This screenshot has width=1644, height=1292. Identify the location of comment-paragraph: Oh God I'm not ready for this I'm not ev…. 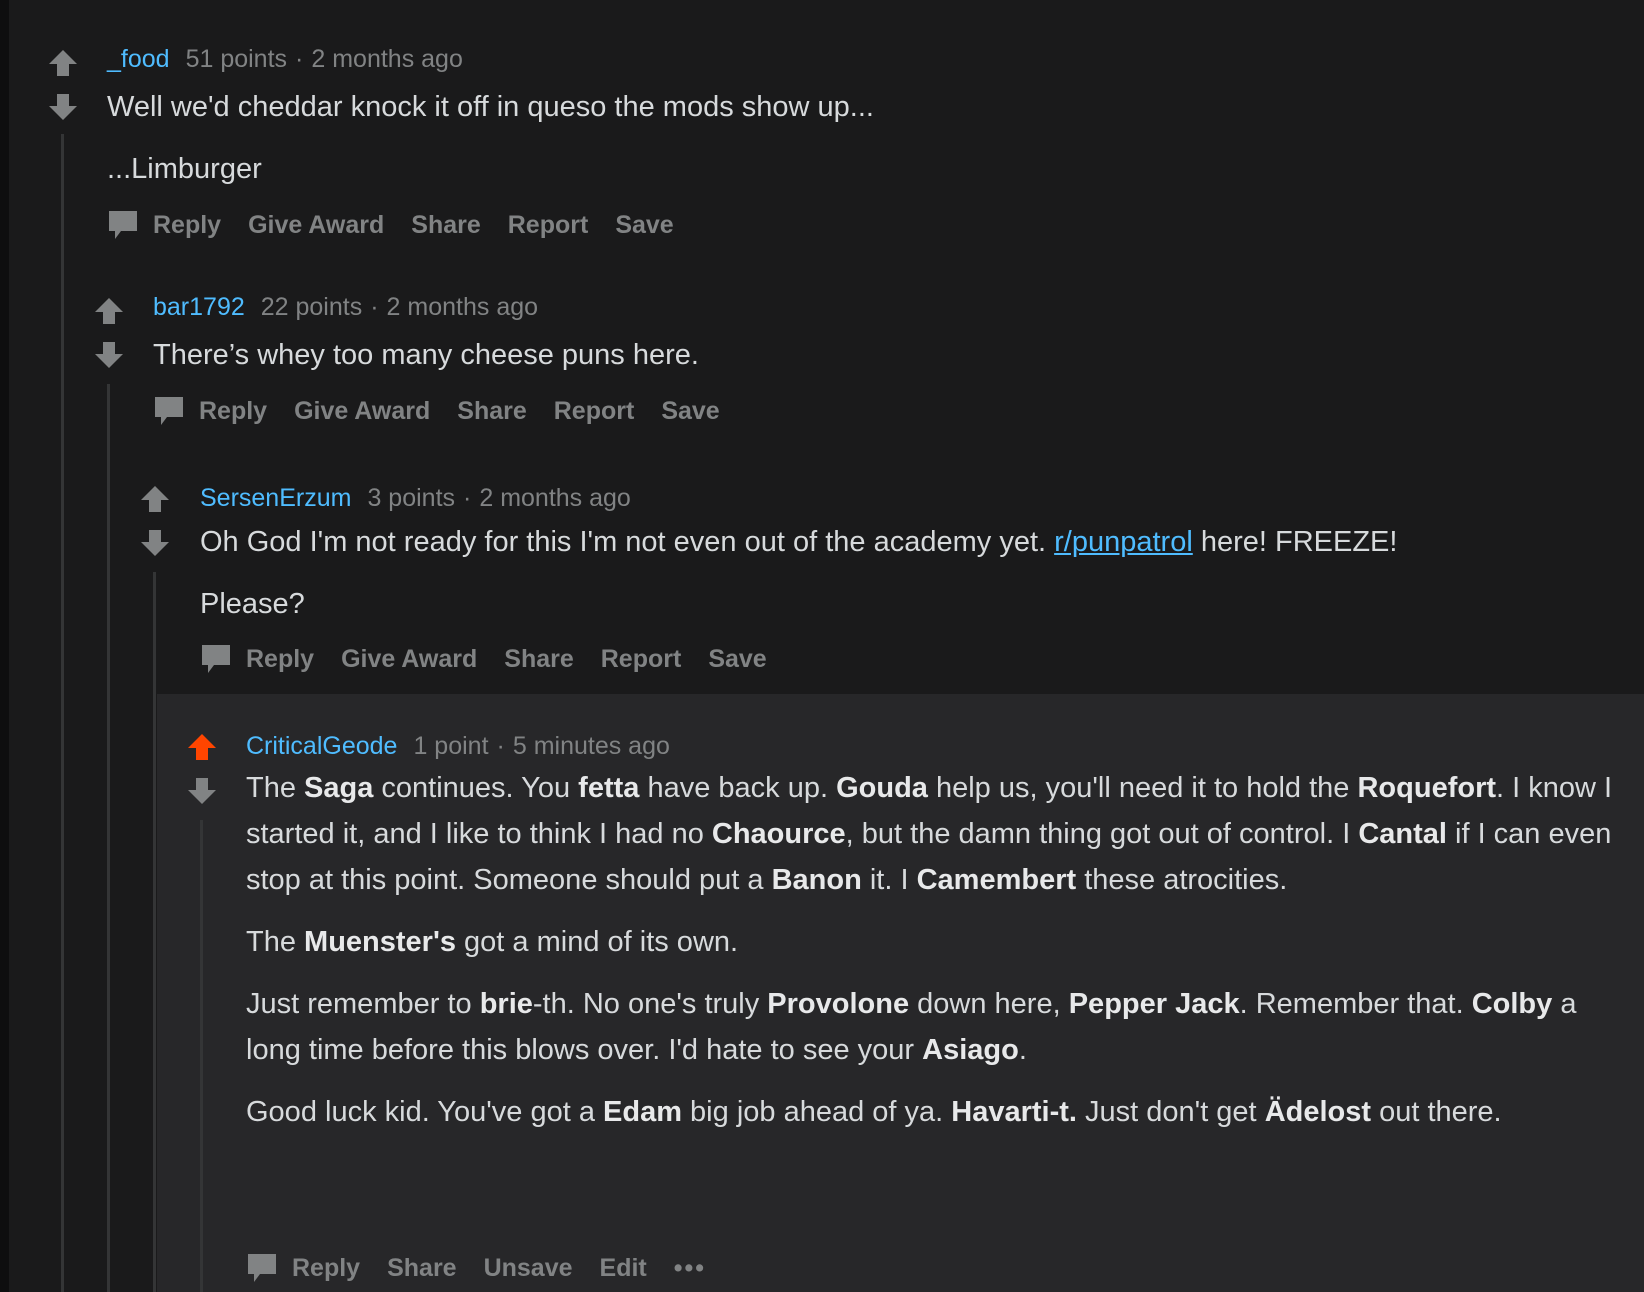
(920, 542).